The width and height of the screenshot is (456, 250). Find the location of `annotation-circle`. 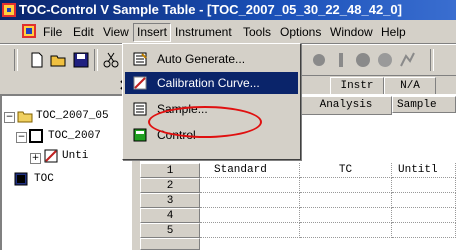

annotation-circle is located at coordinates (205, 122).